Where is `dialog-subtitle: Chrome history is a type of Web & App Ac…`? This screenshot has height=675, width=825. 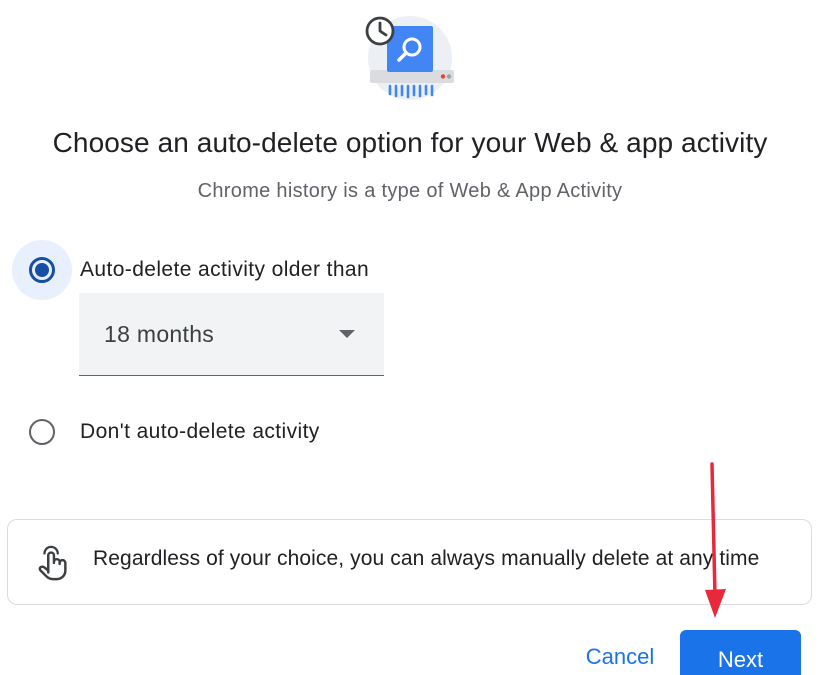 dialog-subtitle: Chrome history is a type of Web & App Ac… is located at coordinates (410, 191).